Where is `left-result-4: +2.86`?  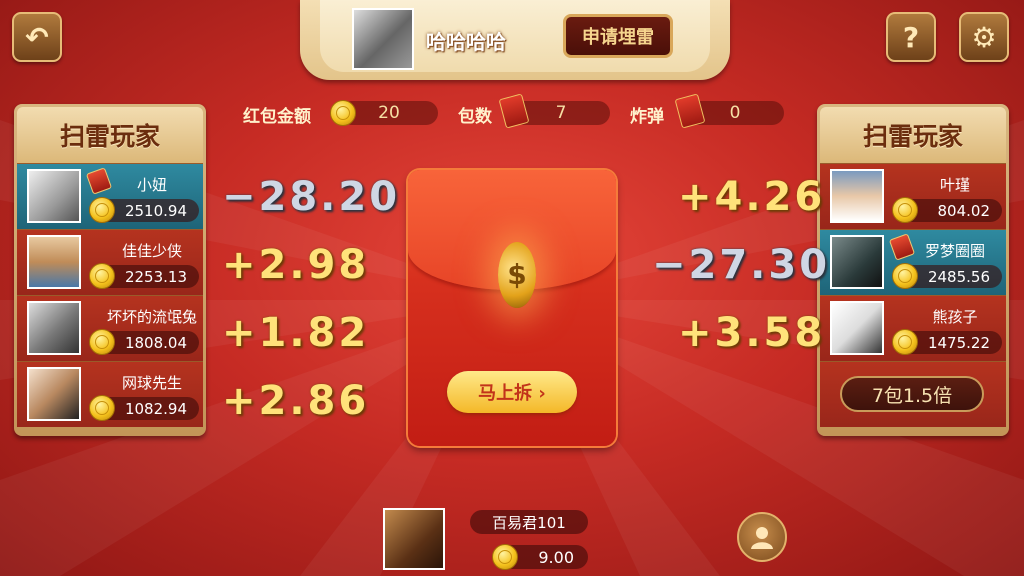
left-result-4: +2.86 is located at coordinates (296, 401).